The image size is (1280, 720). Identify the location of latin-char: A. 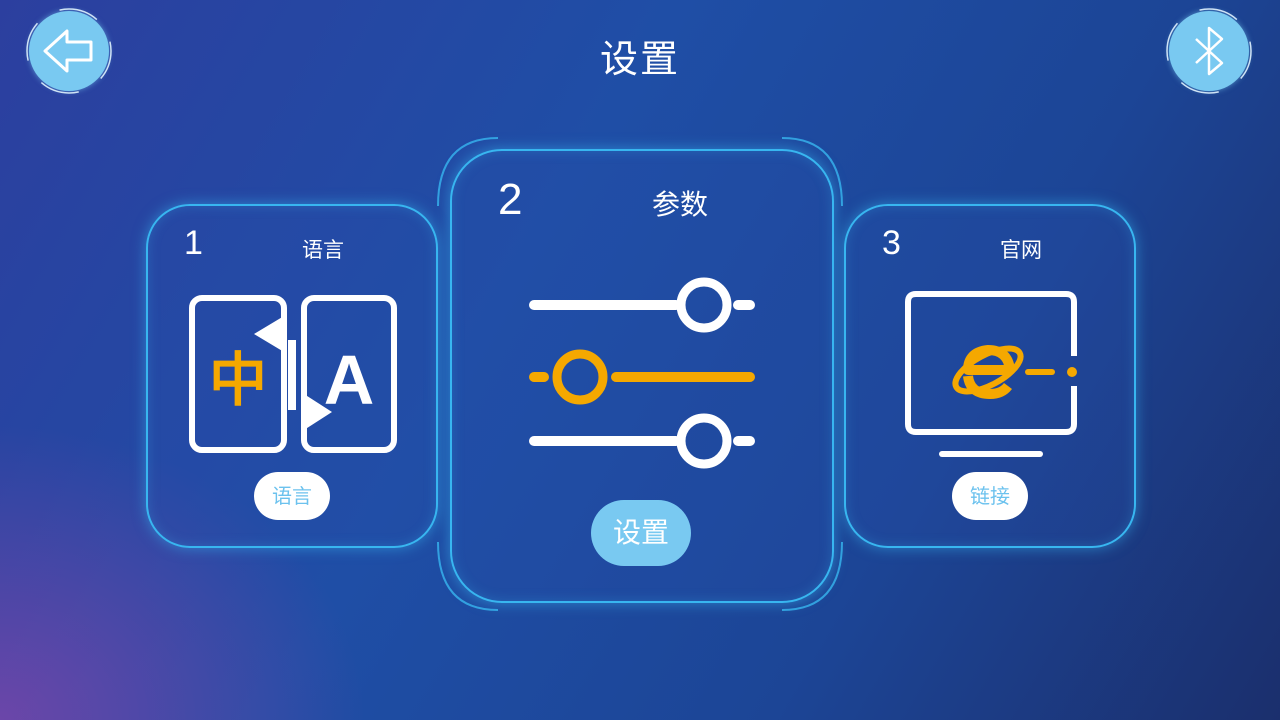
(349, 380).